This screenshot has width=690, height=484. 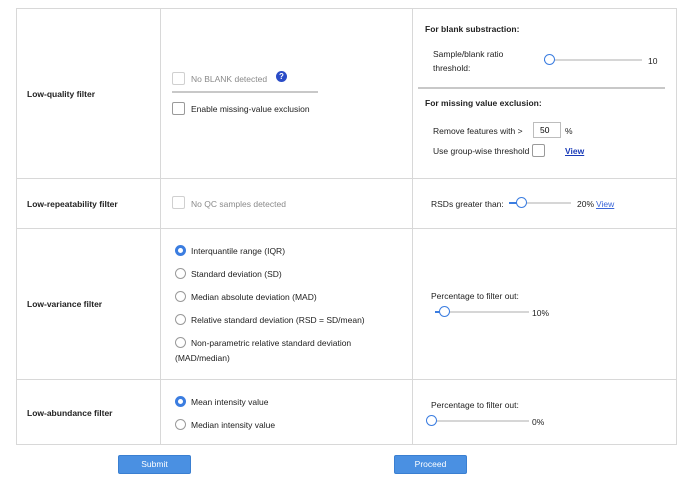 I want to click on ratio-value: 10, so click(x=653, y=61).